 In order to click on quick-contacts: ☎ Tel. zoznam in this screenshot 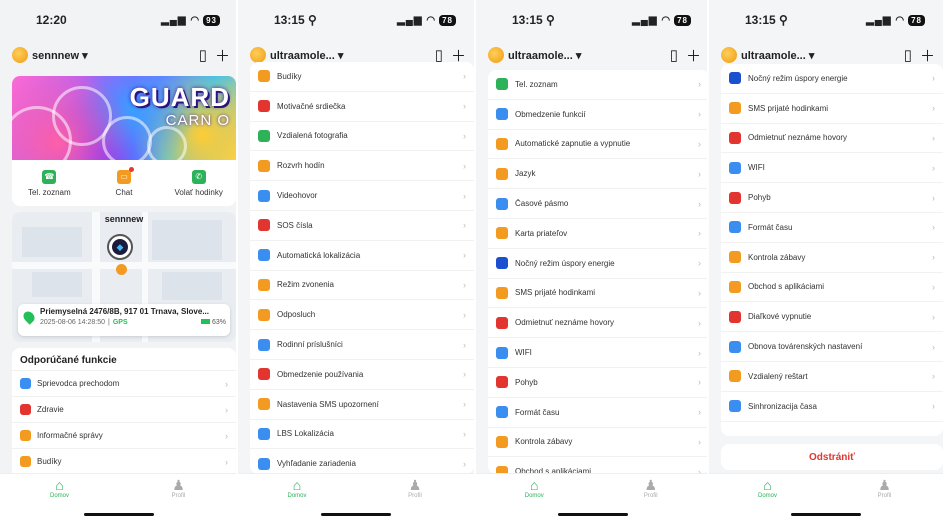, I will do `click(49, 183)`.